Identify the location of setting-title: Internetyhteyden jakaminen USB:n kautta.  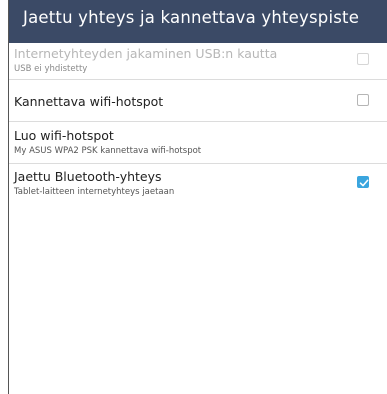
(146, 53).